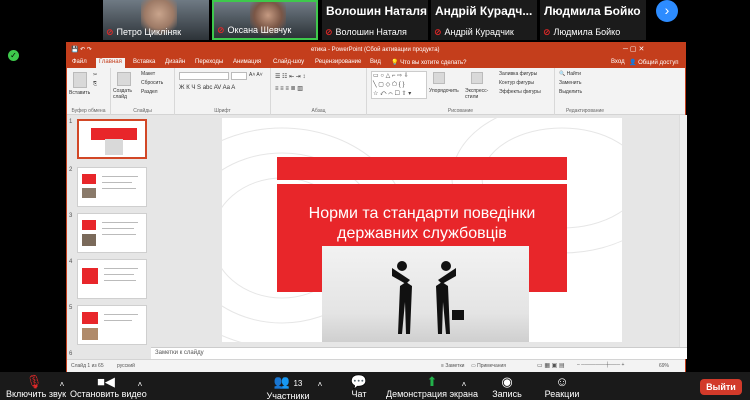 The image size is (750, 400). Describe the element at coordinates (13, 55) in the screenshot. I see `security-shield-icon: ✓` at that location.